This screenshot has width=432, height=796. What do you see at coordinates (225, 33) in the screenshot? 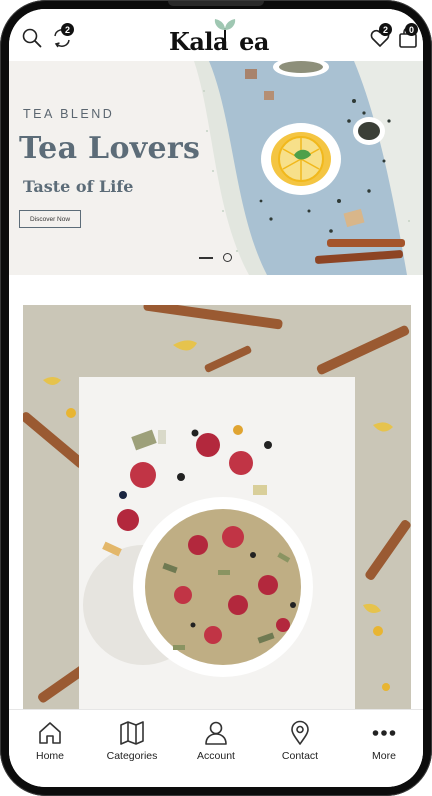
I see `tea-leaf-logo-icon` at bounding box center [225, 33].